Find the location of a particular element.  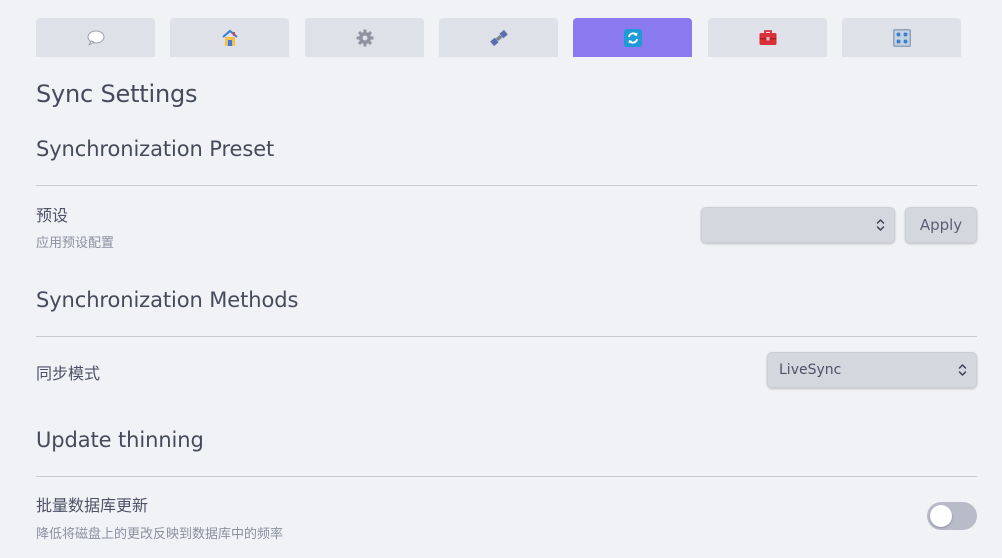

sync-arrows-icon is located at coordinates (632, 37).